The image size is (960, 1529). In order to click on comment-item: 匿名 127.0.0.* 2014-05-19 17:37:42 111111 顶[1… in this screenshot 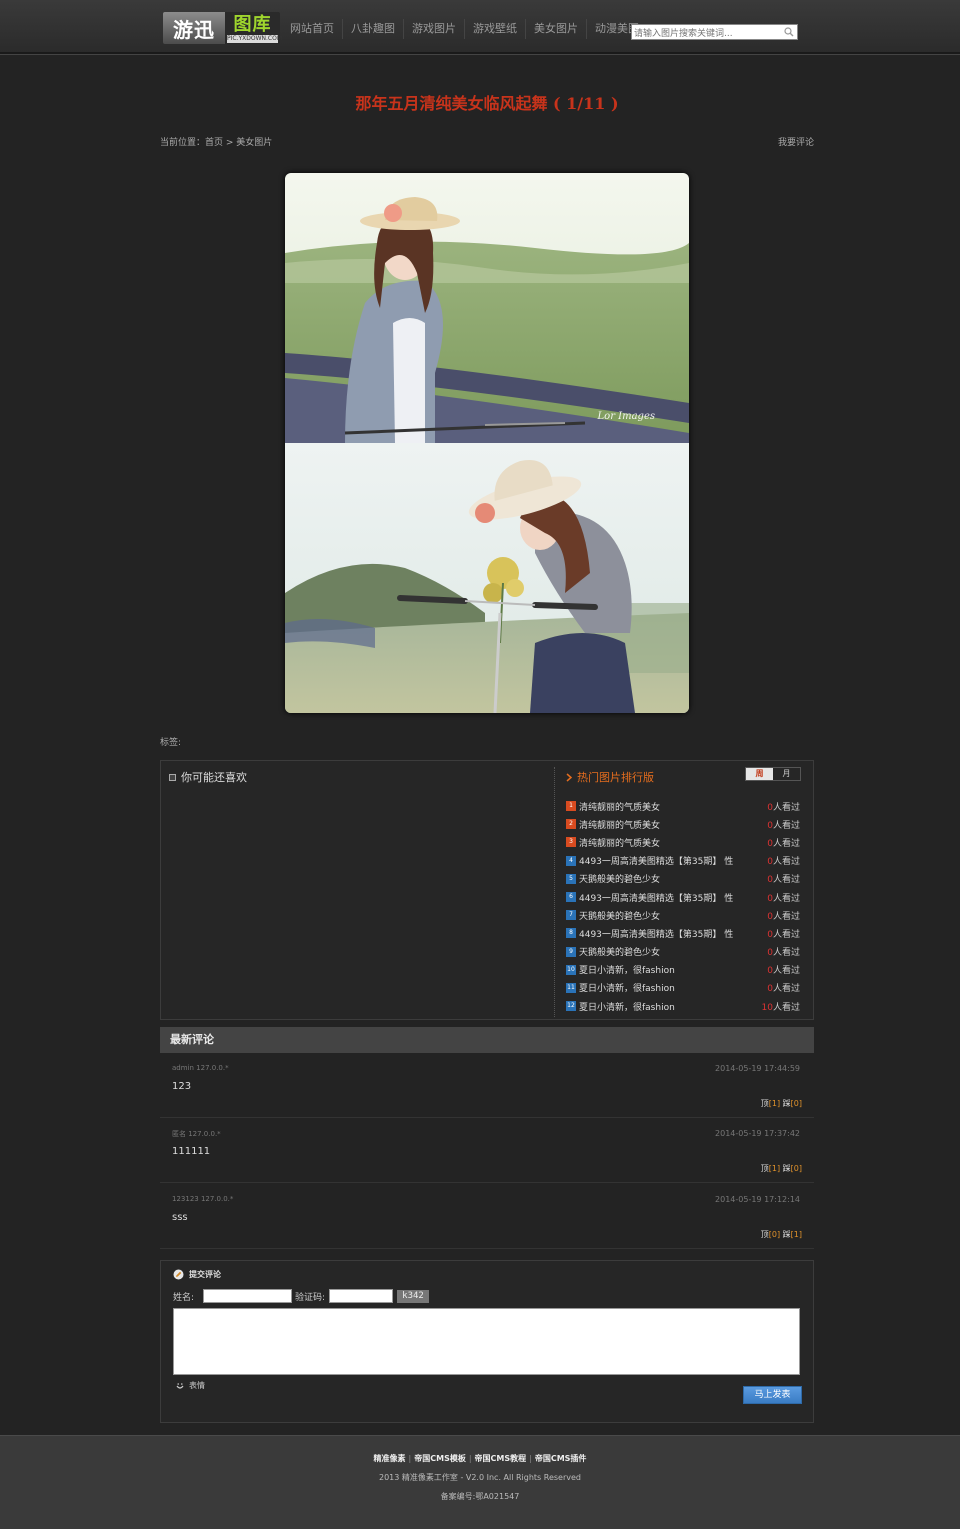, I will do `click(487, 1150)`.